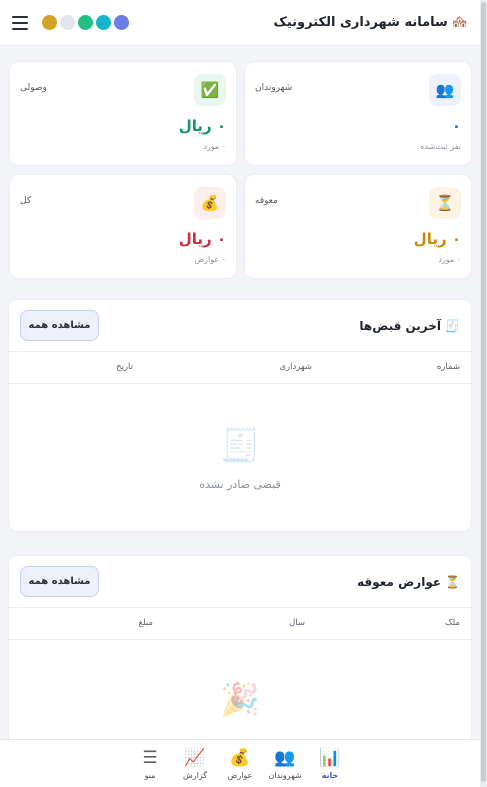  I want to click on table-header: ملک سال مبلغ, so click(240, 624).